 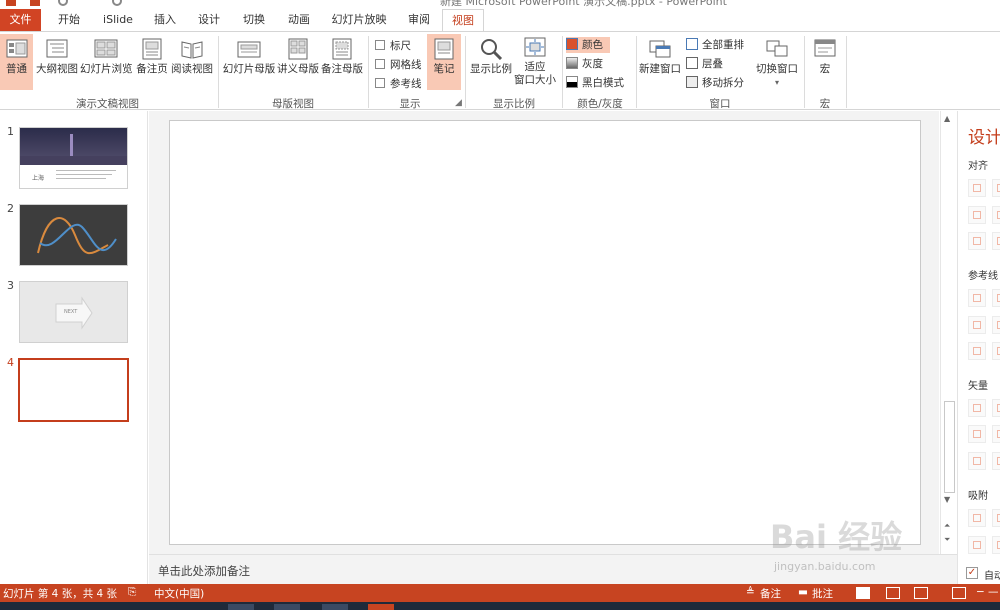 I want to click on notes-master-label: 备注母版, so click(x=342, y=69).